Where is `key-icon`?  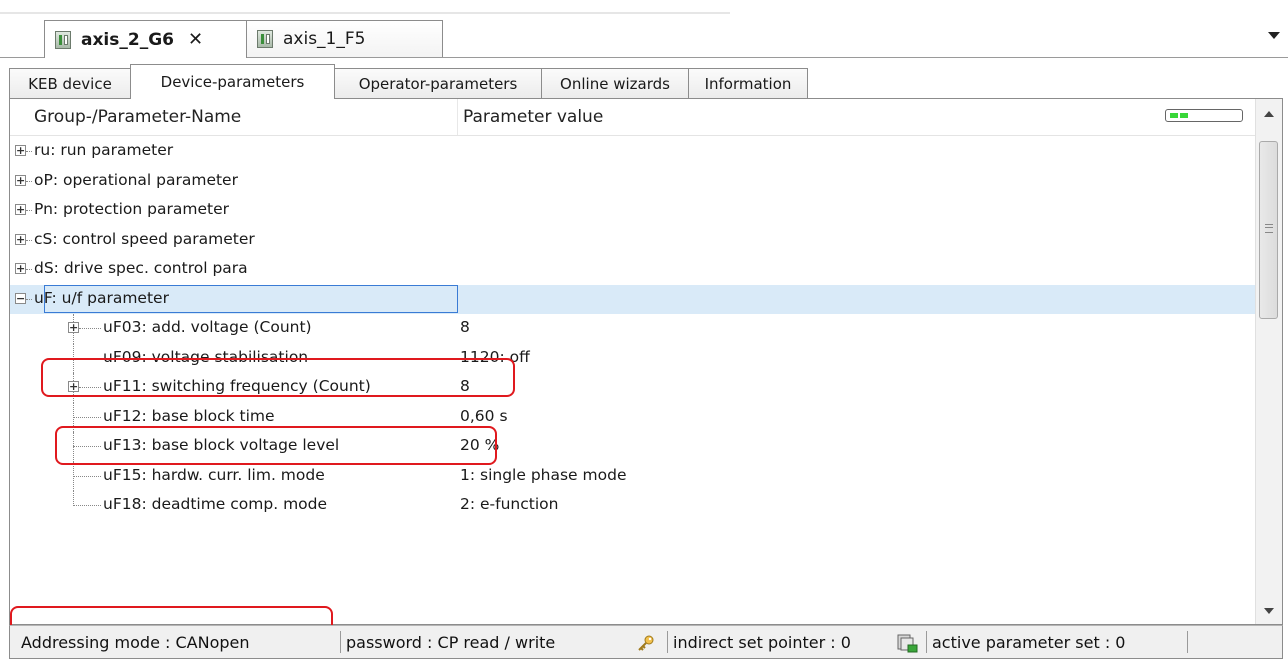 key-icon is located at coordinates (646, 643).